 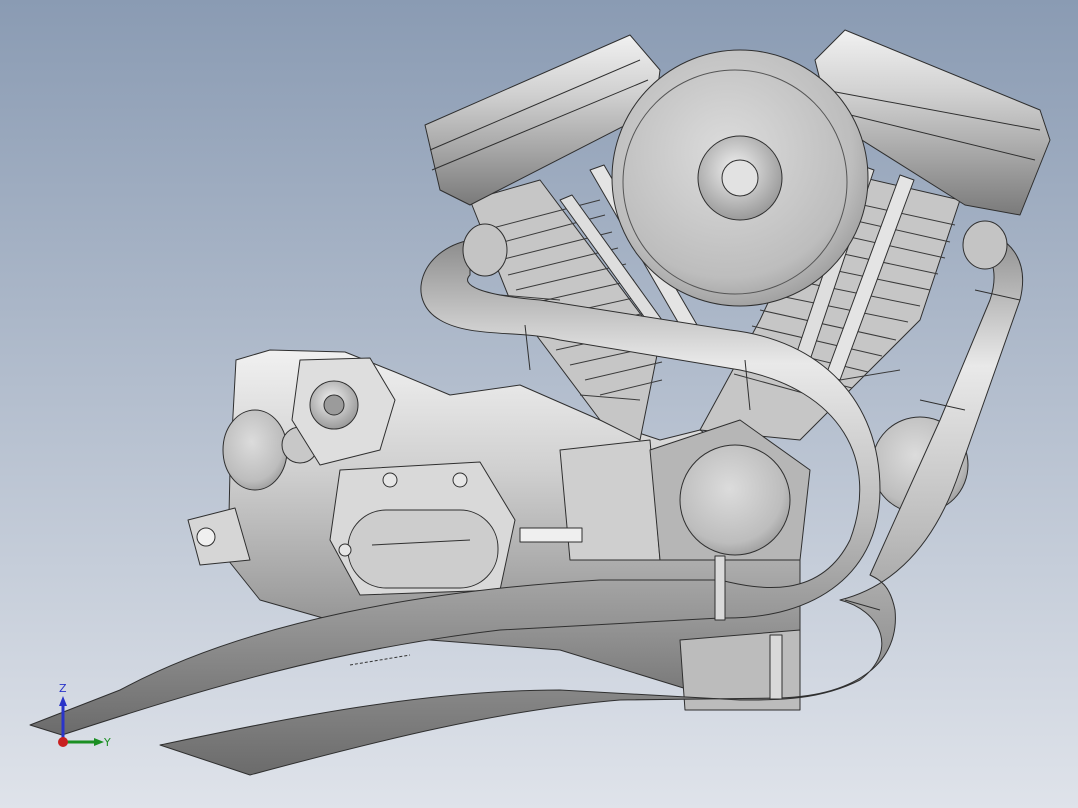 I want to click on z-axis-label: Z, so click(x=63, y=688).